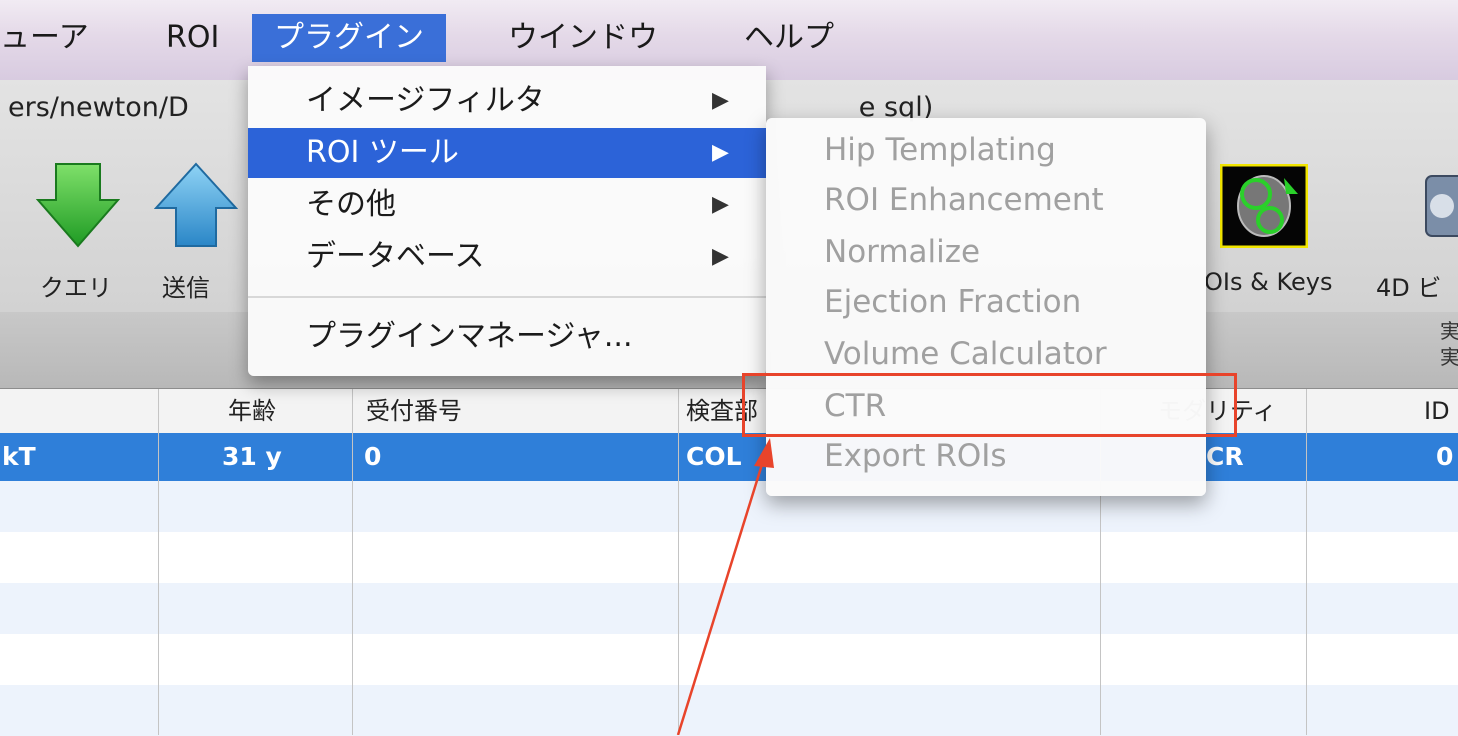 The width and height of the screenshot is (1458, 736). What do you see at coordinates (725, 586) in the screenshot?
I see `annotation-arrow` at bounding box center [725, 586].